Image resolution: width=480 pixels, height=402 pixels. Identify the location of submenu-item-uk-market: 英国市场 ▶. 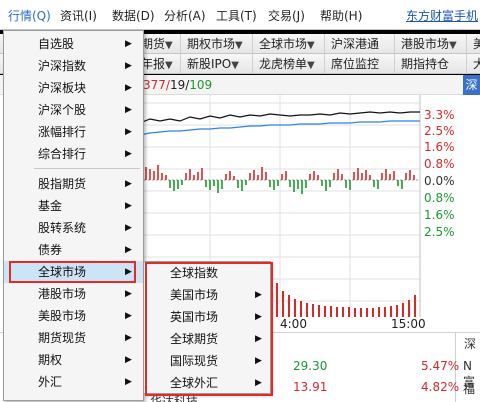
(207, 317).